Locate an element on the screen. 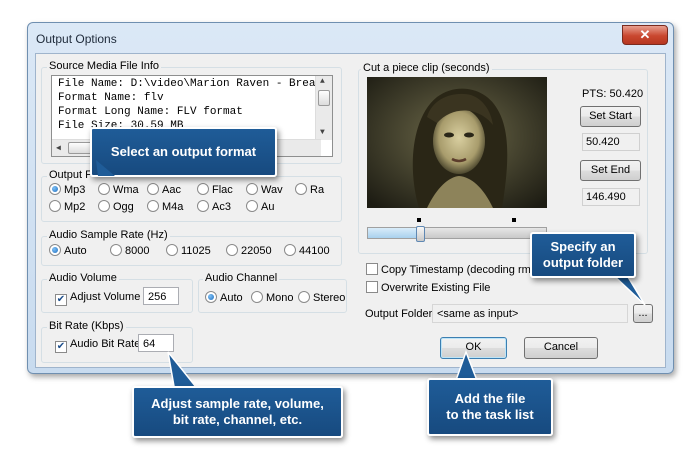 Image resolution: width=700 pixels, height=462 pixels. callout-text: output folder is located at coordinates (583, 262).